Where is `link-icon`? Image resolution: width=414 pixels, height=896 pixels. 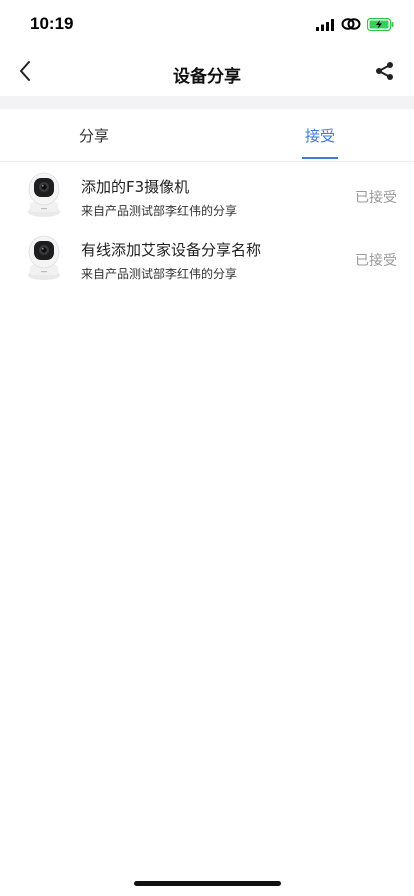
link-icon is located at coordinates (351, 25).